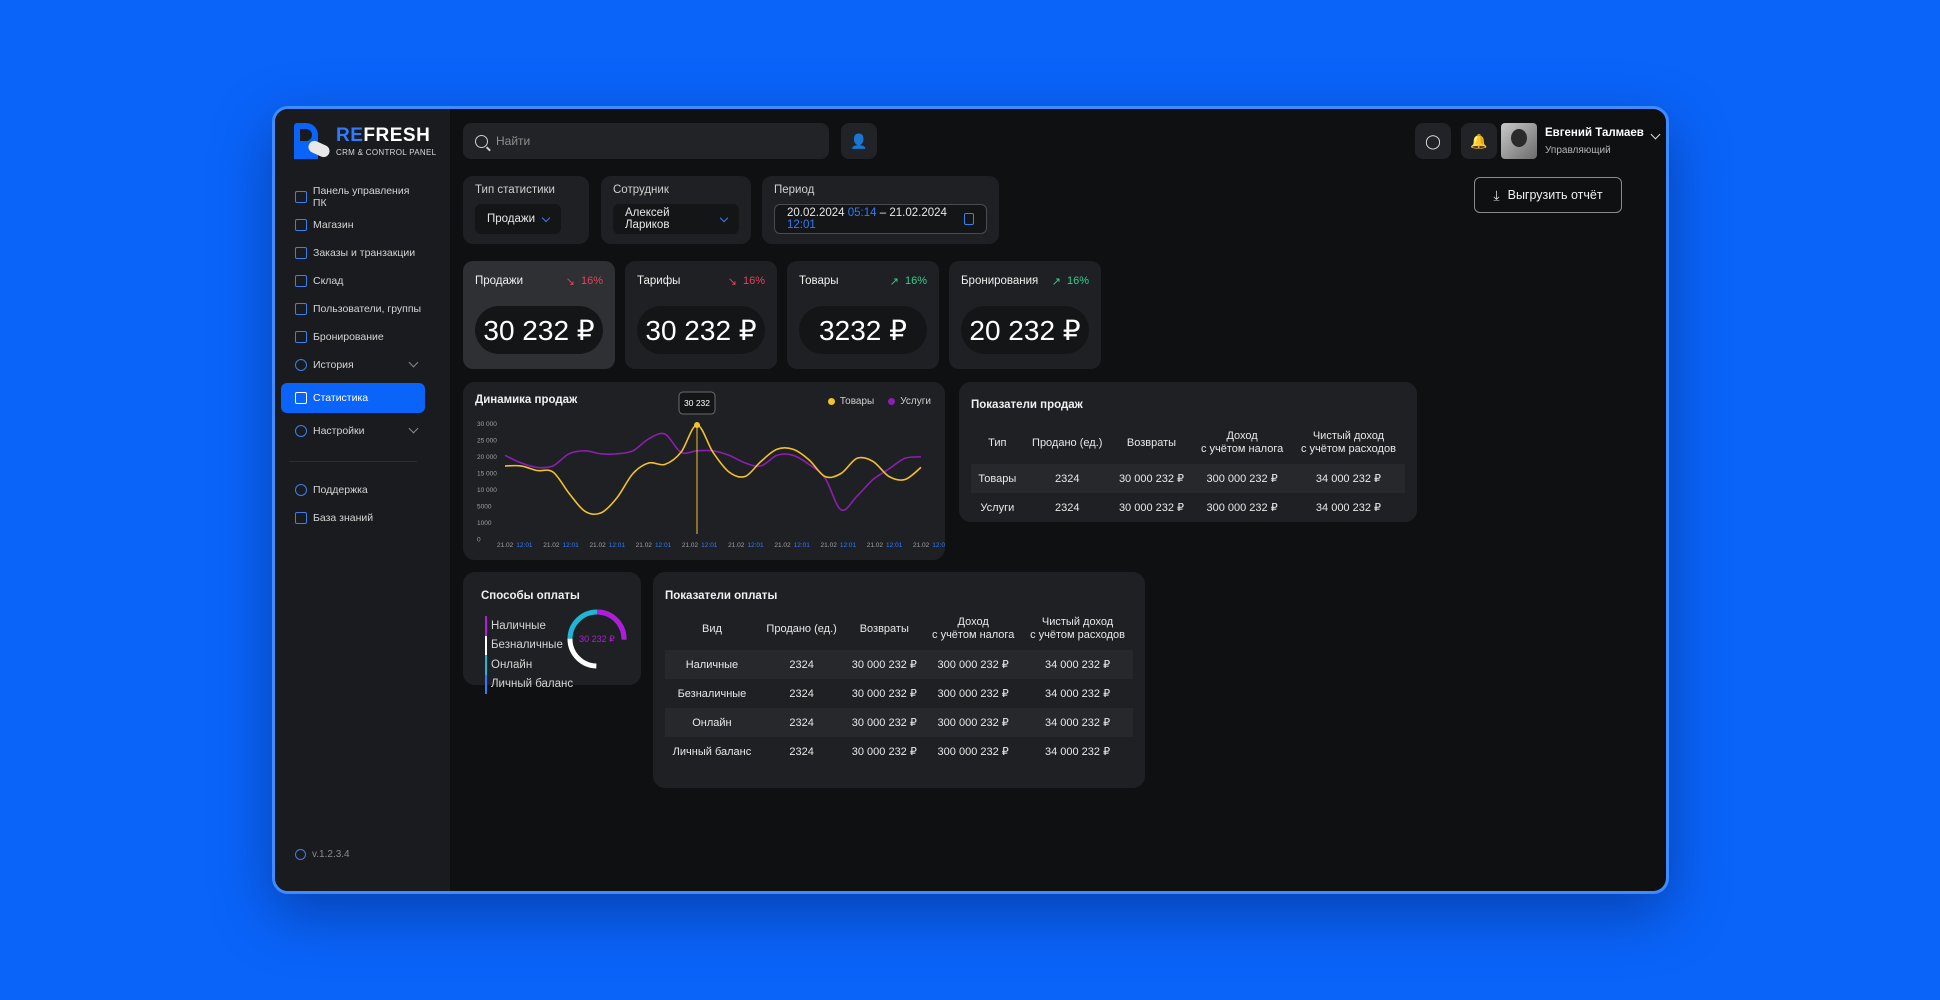 This screenshot has width=1940, height=1000. What do you see at coordinates (479, 540) in the screenshot?
I see `y-tick-label: 0` at bounding box center [479, 540].